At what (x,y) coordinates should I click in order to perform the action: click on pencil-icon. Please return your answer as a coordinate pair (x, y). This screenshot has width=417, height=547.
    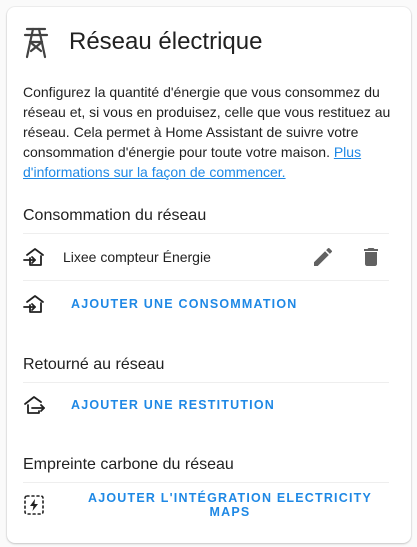
    Looking at the image, I should click on (323, 257).